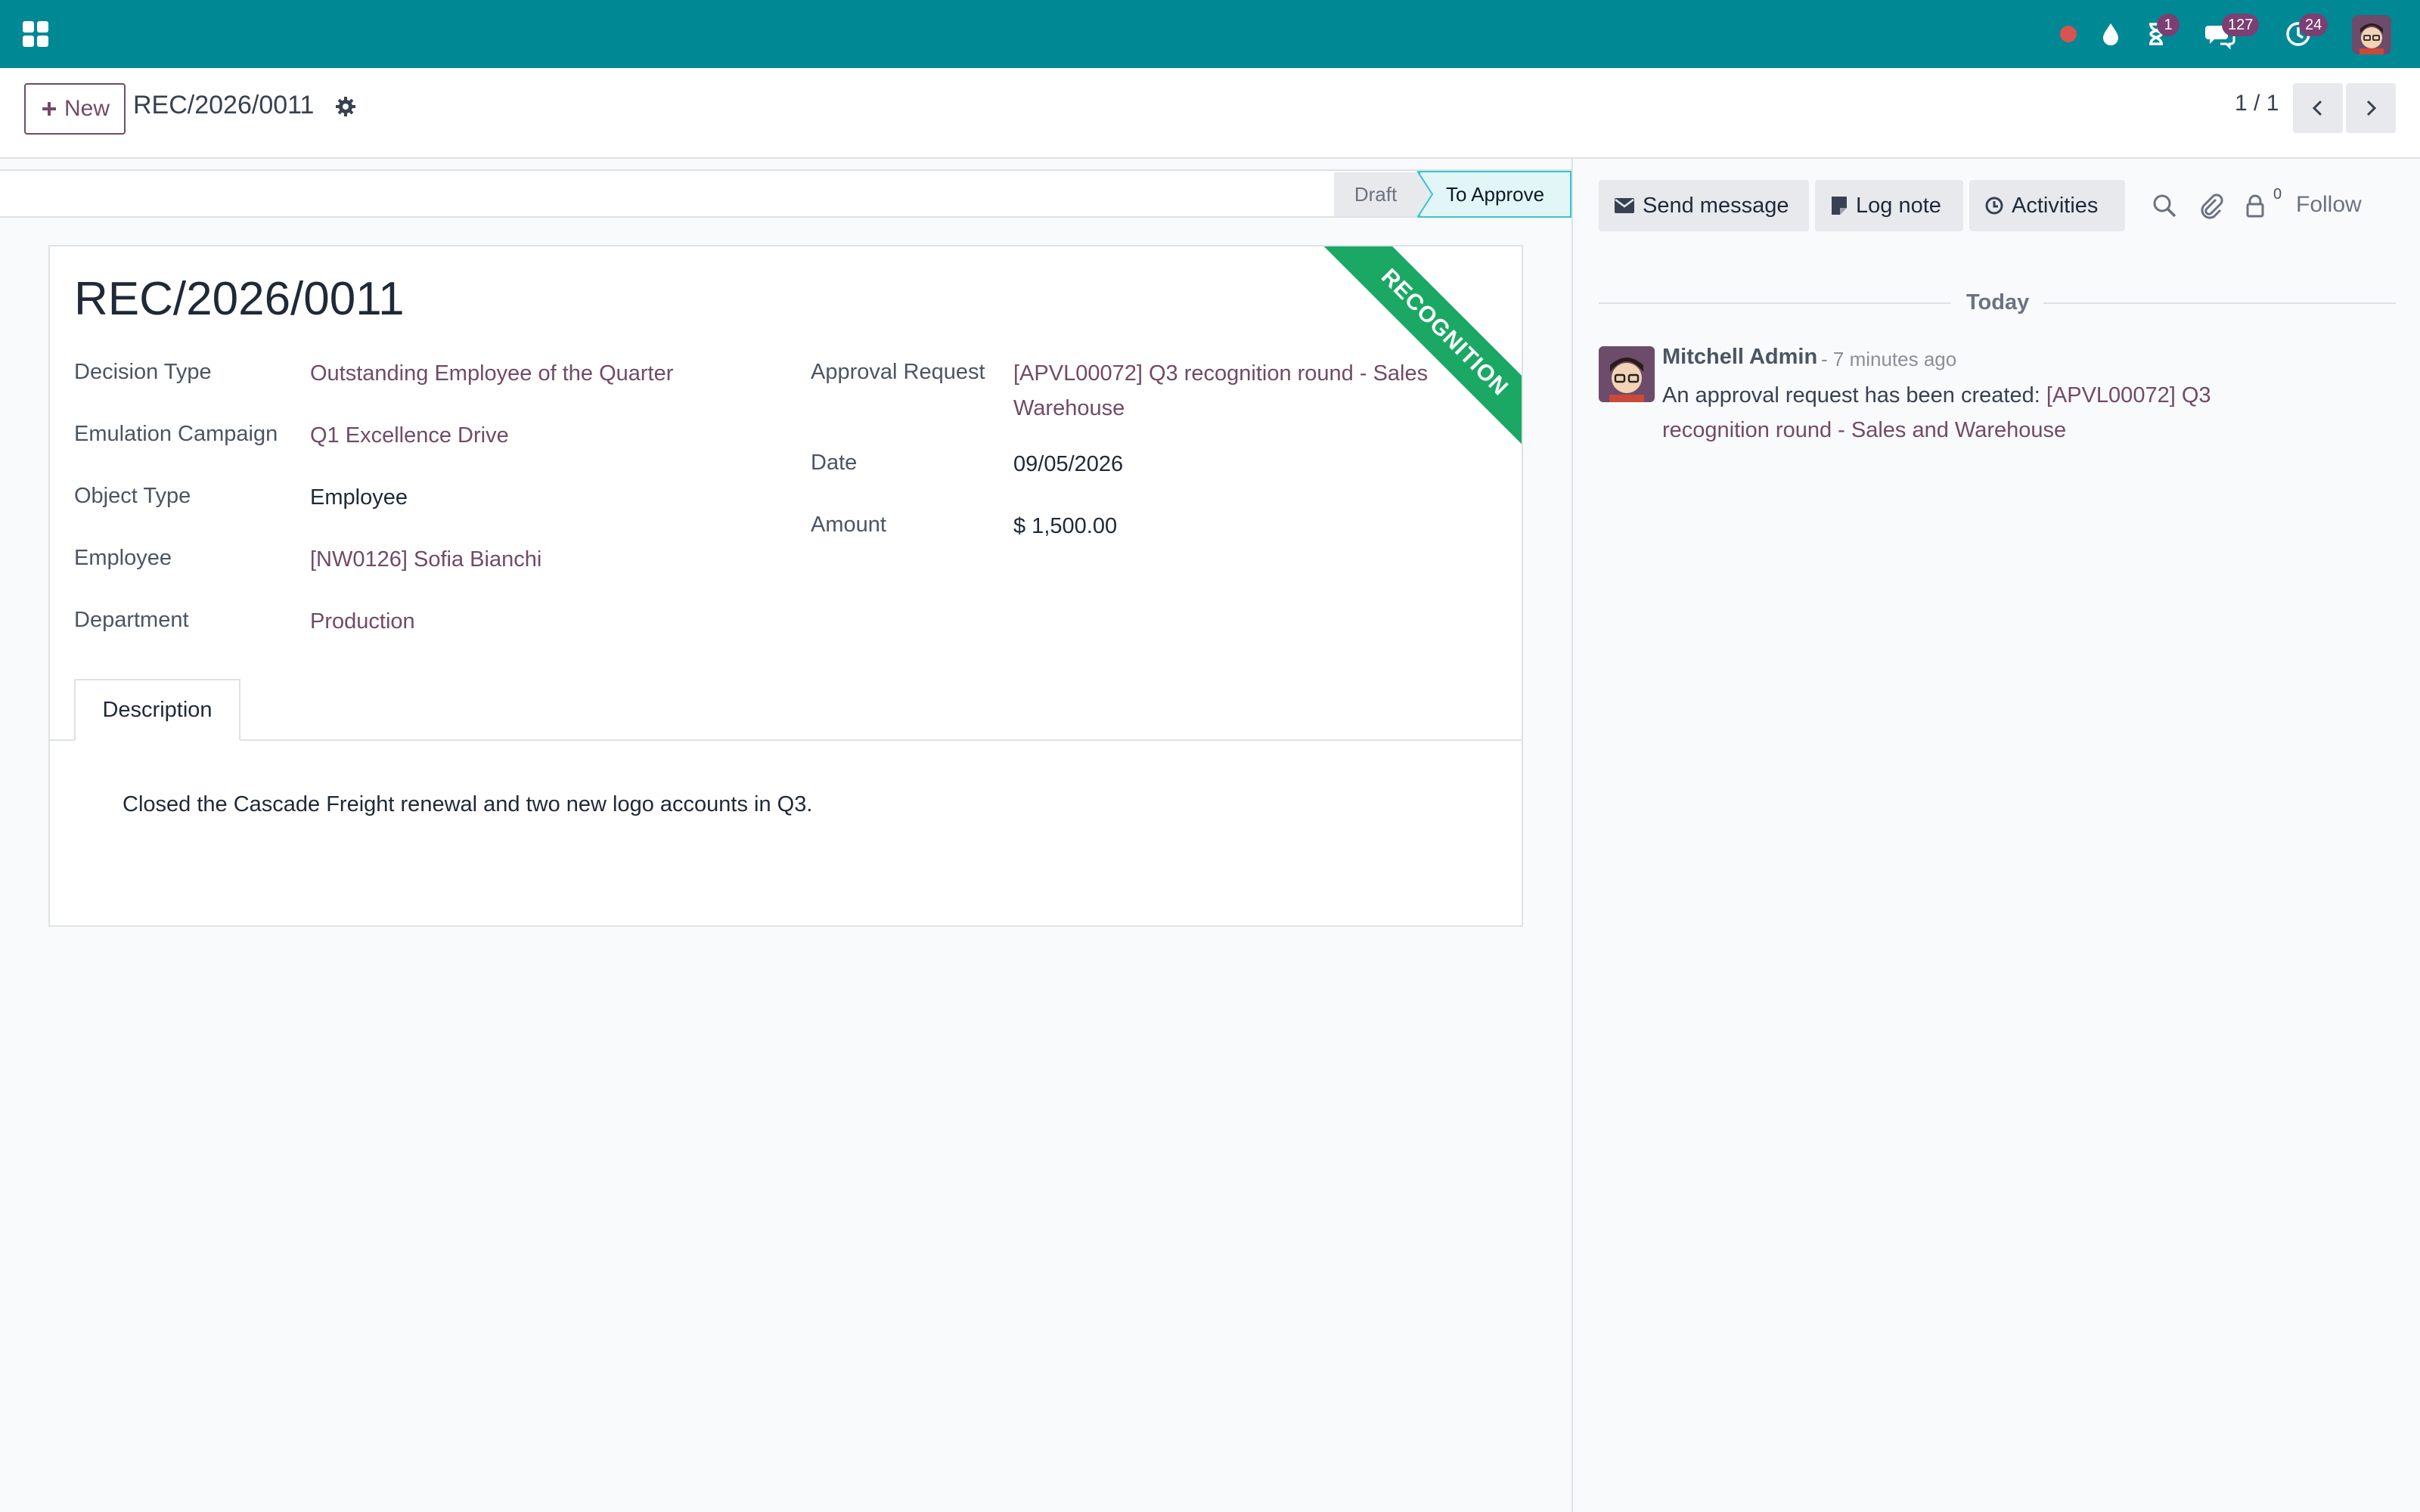 Image resolution: width=2420 pixels, height=1512 pixels. I want to click on plus-icon, so click(49, 109).